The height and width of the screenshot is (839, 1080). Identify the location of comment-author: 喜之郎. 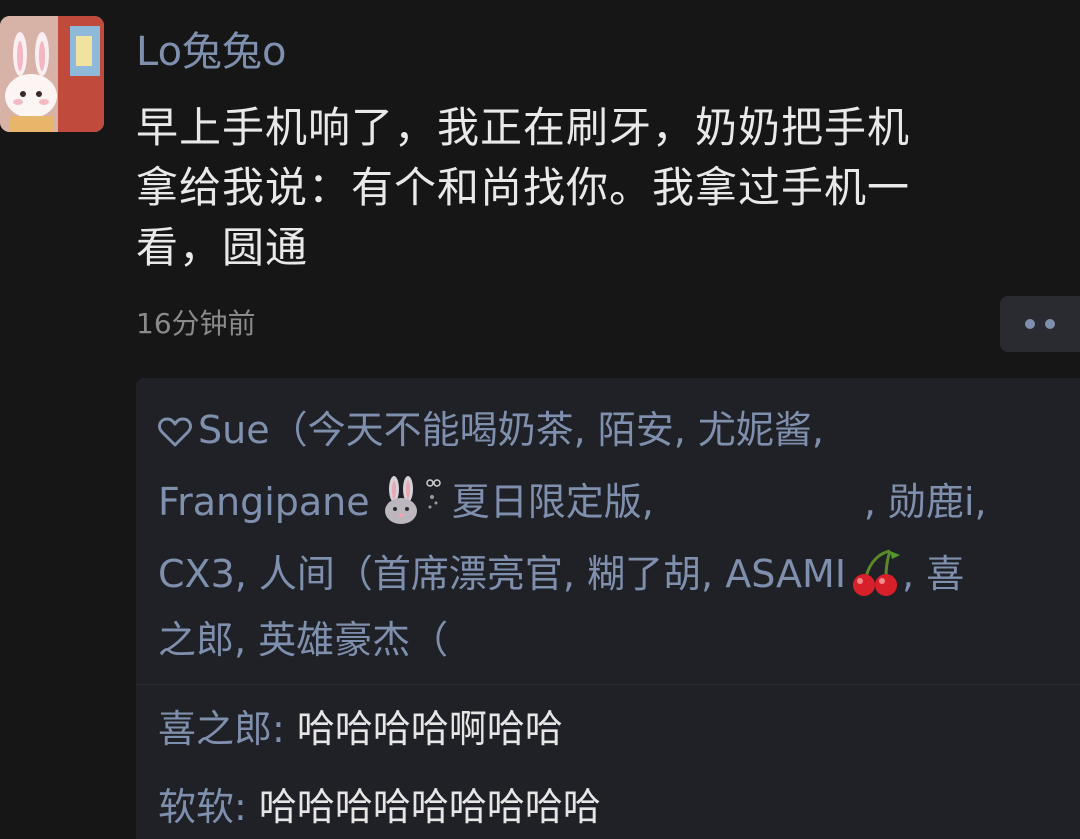
(215, 729).